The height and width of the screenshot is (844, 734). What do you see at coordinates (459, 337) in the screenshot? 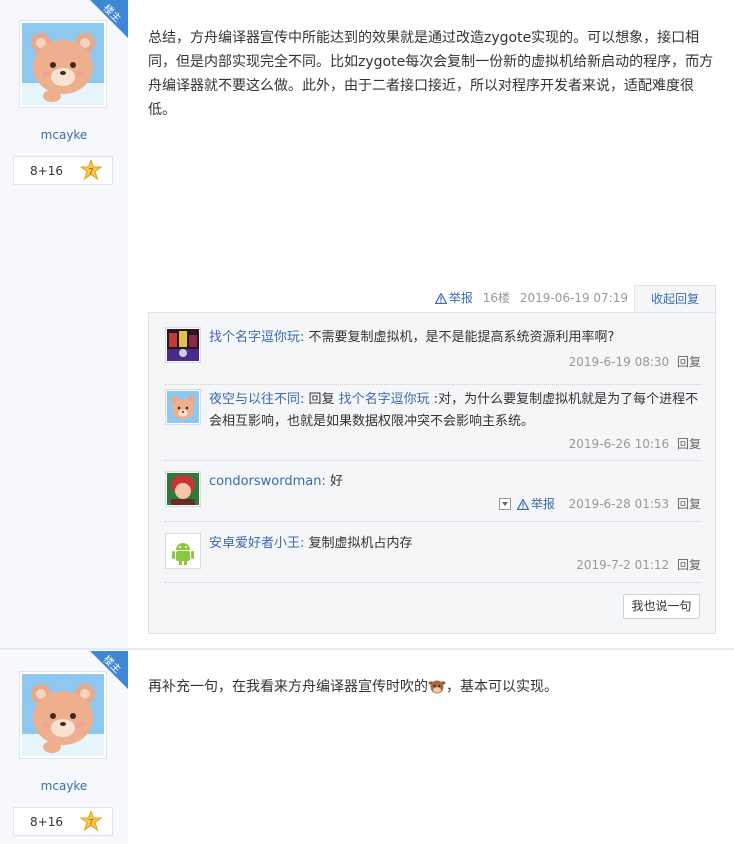
I see `reply-body: 不需要复制虚拟机，是不是能提高系统资源利用率啊?` at bounding box center [459, 337].